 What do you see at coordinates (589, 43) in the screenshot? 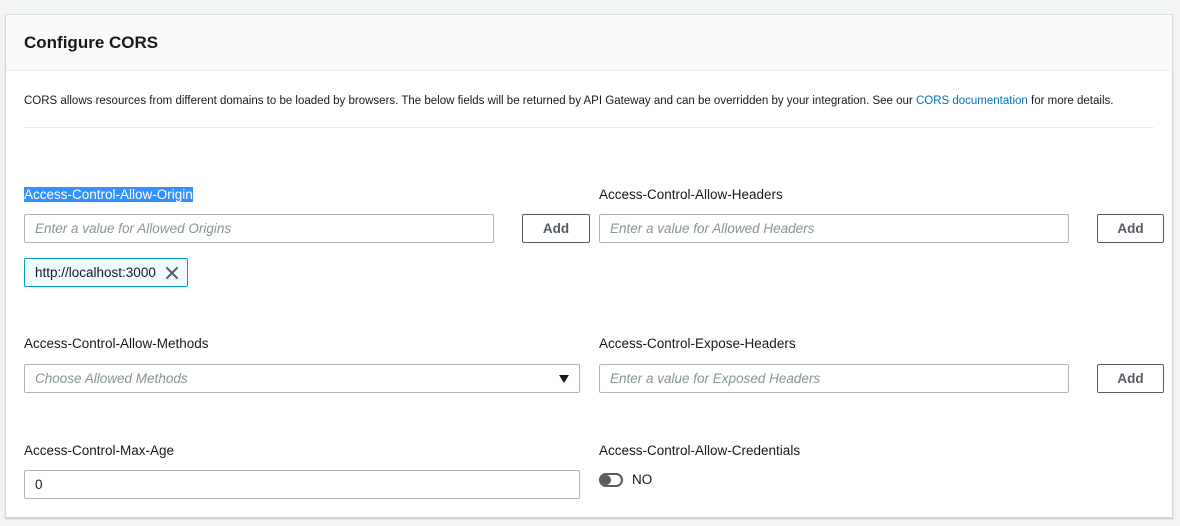
I see `panel-header: Configure CORS` at bounding box center [589, 43].